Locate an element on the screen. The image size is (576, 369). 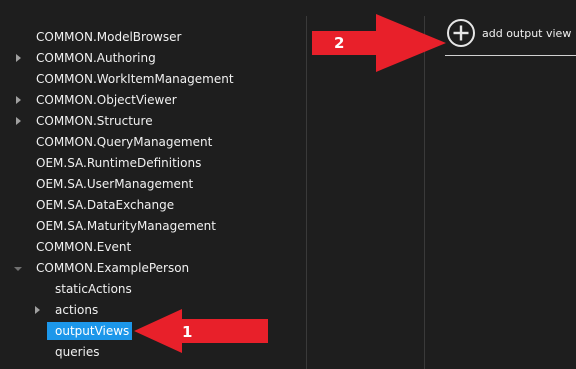
tree-item-queries: queries is located at coordinates (79, 352).